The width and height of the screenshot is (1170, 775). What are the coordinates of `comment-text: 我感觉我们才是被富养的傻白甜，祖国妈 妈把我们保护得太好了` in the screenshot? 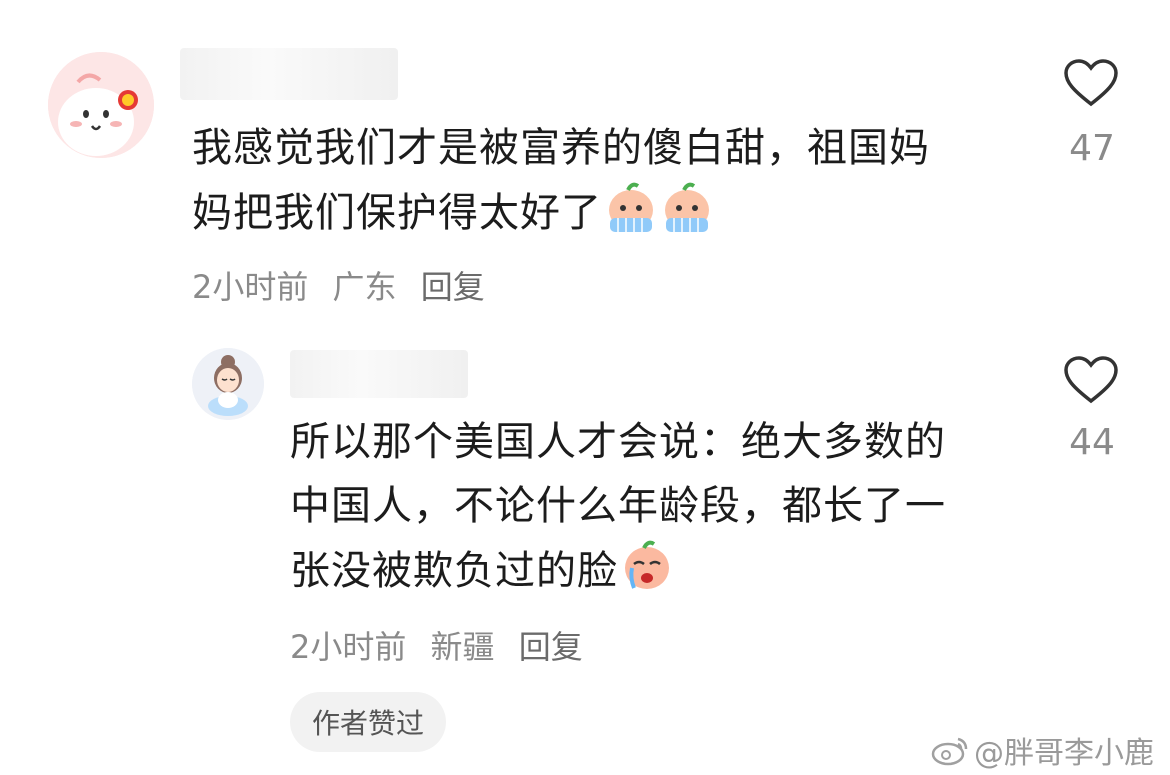 It's located at (612, 180).